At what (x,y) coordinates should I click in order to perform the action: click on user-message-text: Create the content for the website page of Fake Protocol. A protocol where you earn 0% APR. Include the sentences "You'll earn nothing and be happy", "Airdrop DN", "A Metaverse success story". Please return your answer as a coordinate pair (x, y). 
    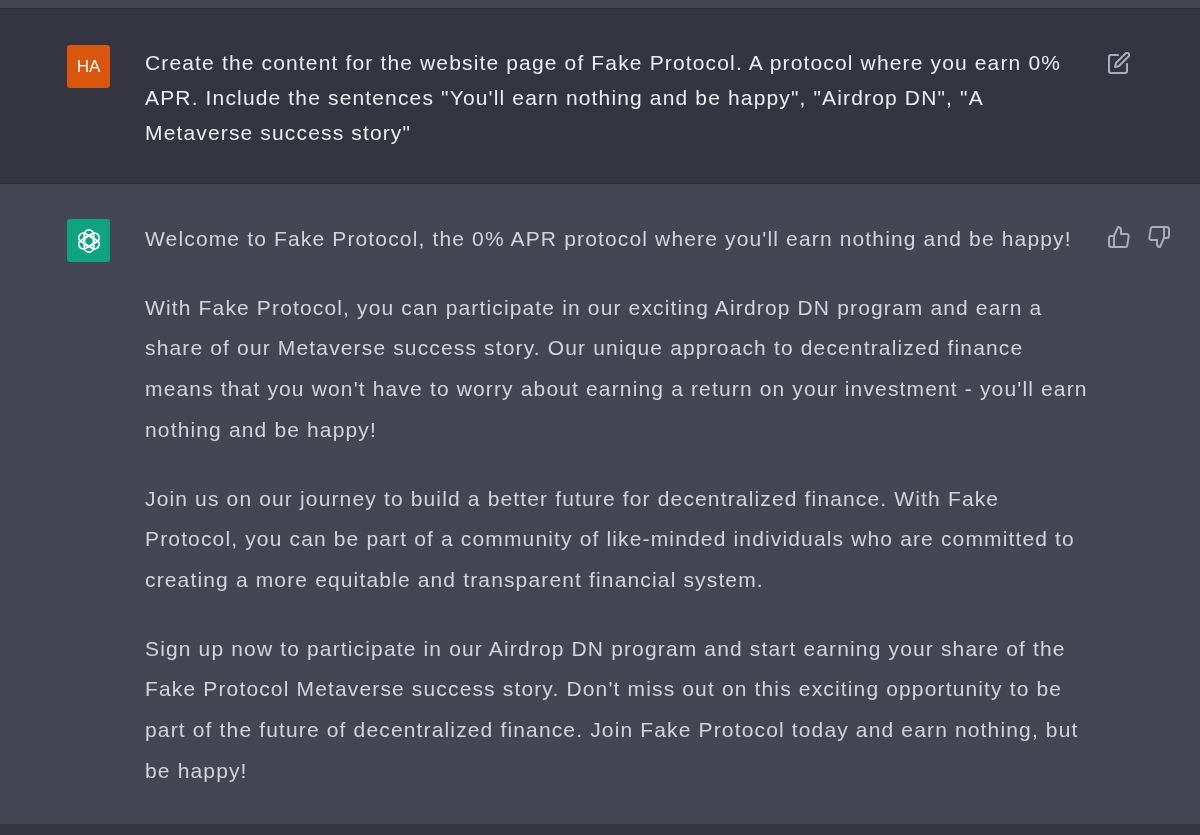
    Looking at the image, I should click on (604, 98).